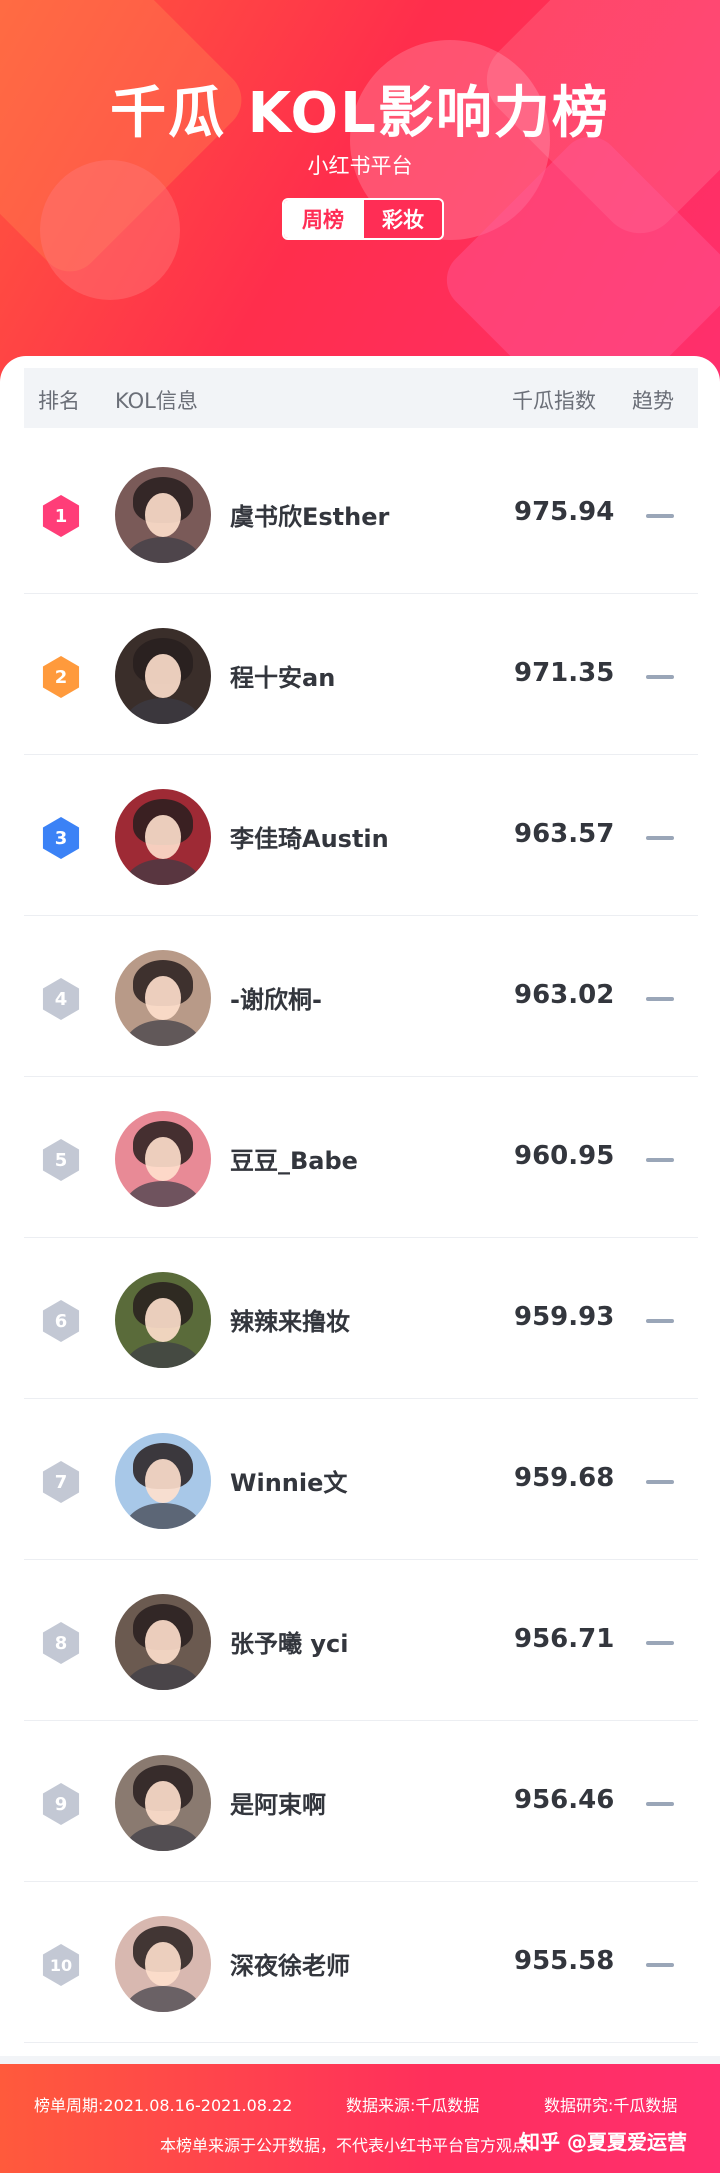 Image resolution: width=720 pixels, height=2173 pixels. What do you see at coordinates (309, 836) in the screenshot?
I see `kol-name: 李佳琦Austin` at bounding box center [309, 836].